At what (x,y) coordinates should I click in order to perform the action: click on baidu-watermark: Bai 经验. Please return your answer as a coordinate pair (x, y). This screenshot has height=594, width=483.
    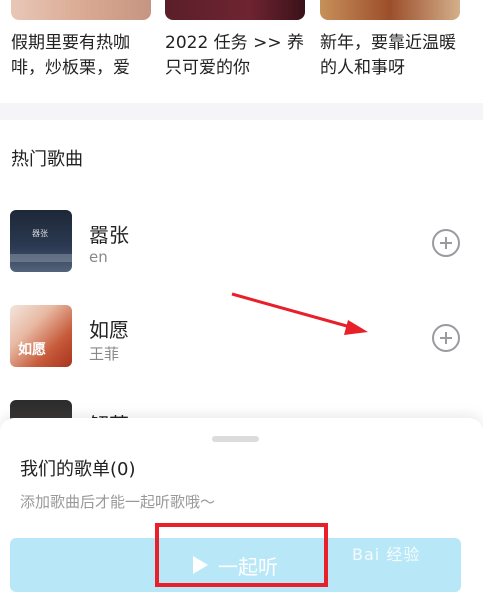
    Looking at the image, I should click on (386, 554).